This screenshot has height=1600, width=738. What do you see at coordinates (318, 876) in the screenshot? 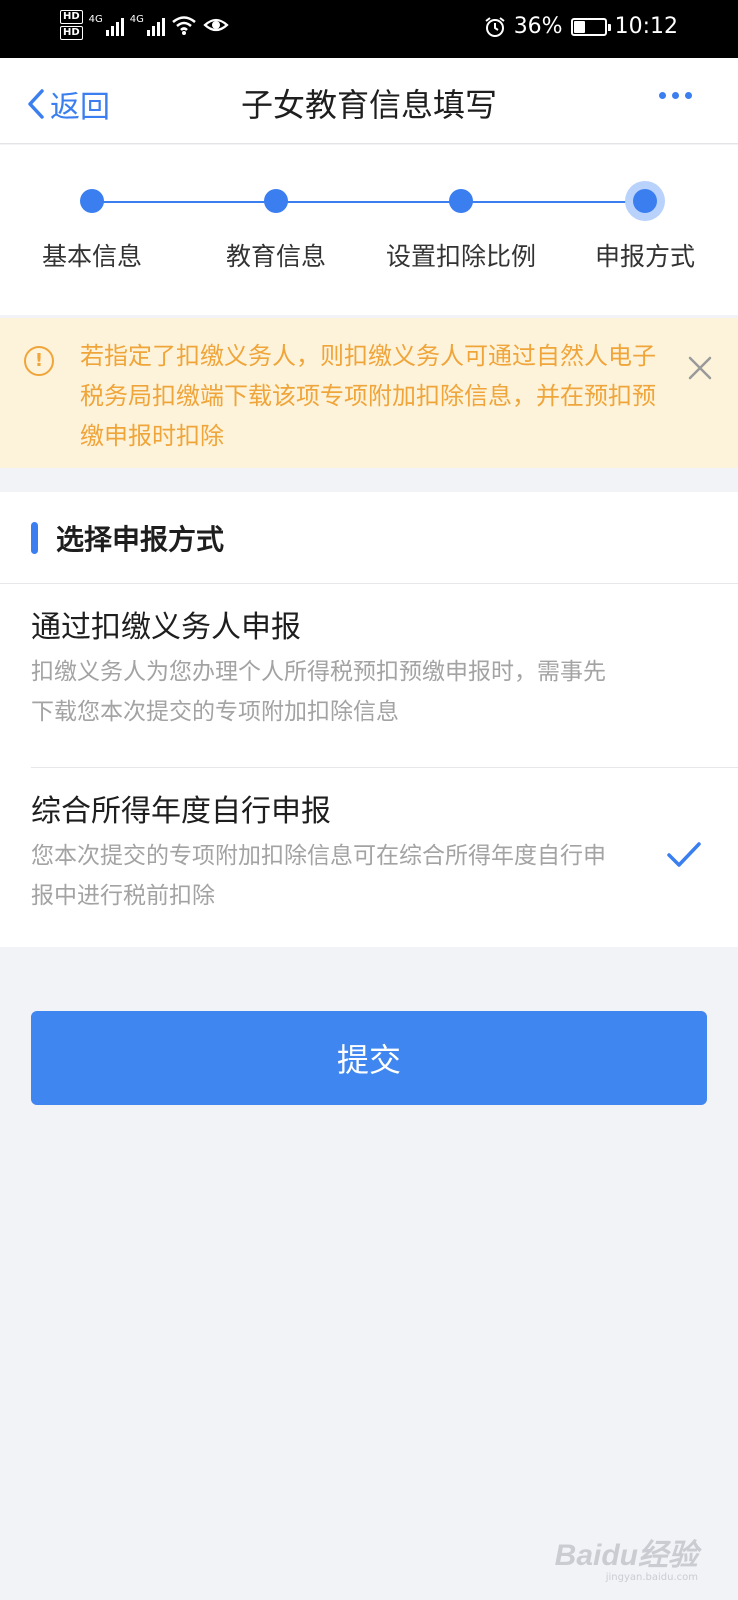
I see `option-description: 您本次提交的专项附加扣除信息可在综合所得年度自行申报中进行税前扣除` at bounding box center [318, 876].